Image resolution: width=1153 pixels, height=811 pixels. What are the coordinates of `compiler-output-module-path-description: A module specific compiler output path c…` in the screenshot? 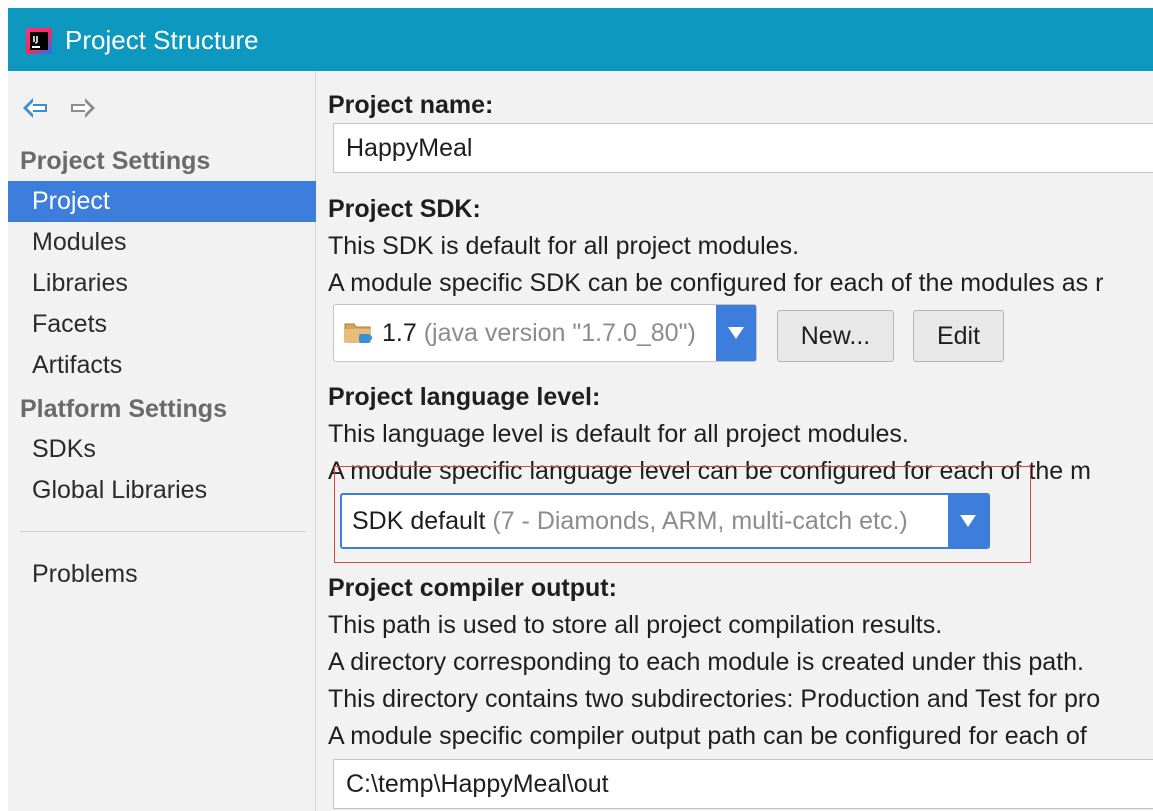 It's located at (707, 736).